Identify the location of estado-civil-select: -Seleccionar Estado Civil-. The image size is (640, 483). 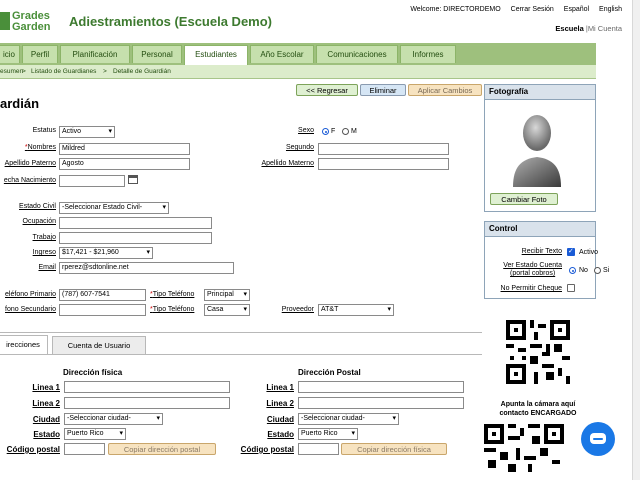
(114, 208).